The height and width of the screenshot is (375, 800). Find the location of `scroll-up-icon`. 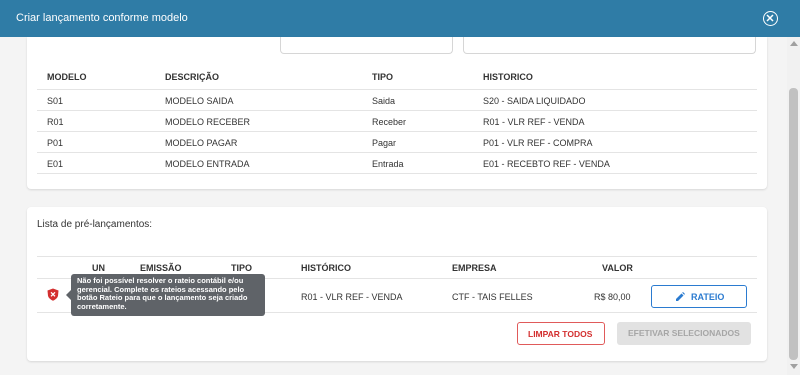

scroll-up-icon is located at coordinates (794, 43).